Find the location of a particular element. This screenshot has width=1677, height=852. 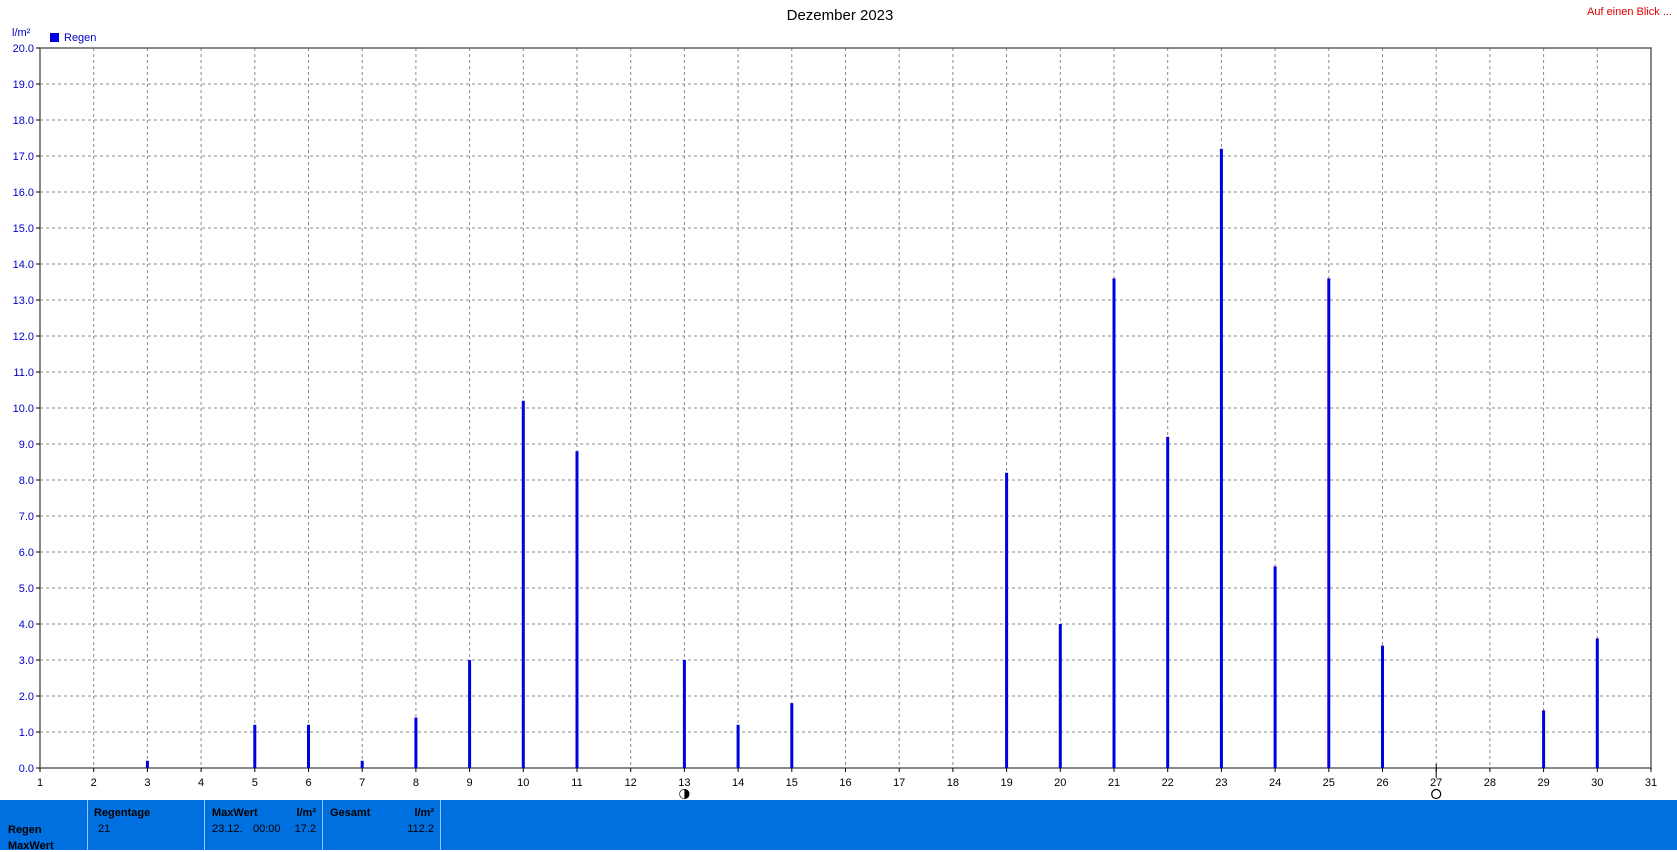

legend-swatch-regen is located at coordinates (54, 37).